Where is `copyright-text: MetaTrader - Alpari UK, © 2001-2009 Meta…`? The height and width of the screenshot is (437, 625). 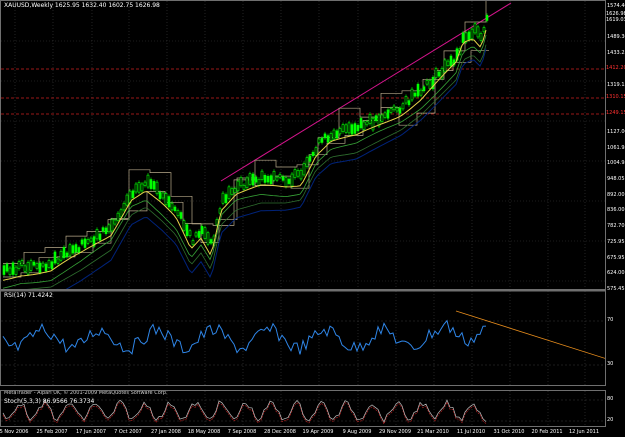 copyright-text: MetaTrader - Alpari UK, © 2001-2009 Meta… is located at coordinates (86, 393).